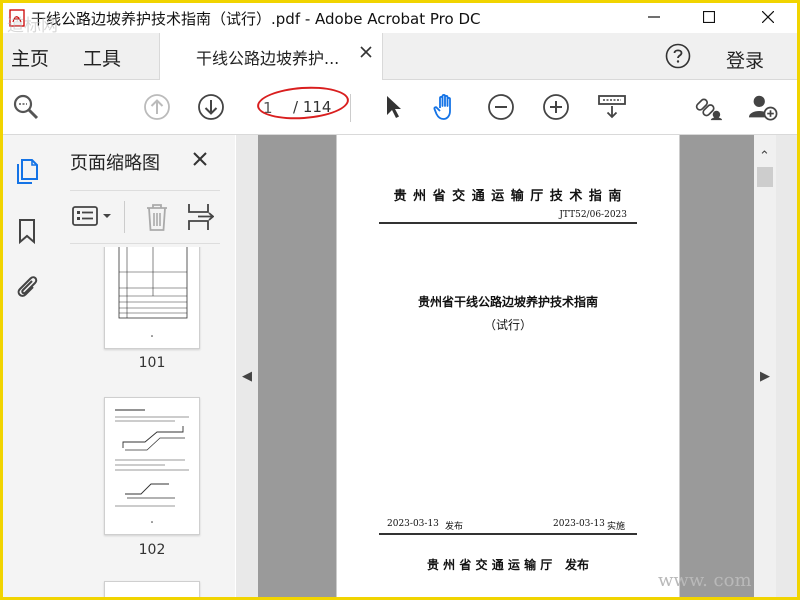 This screenshot has height=600, width=800. Describe the element at coordinates (508, 223) in the screenshot. I see `top-rule` at that location.